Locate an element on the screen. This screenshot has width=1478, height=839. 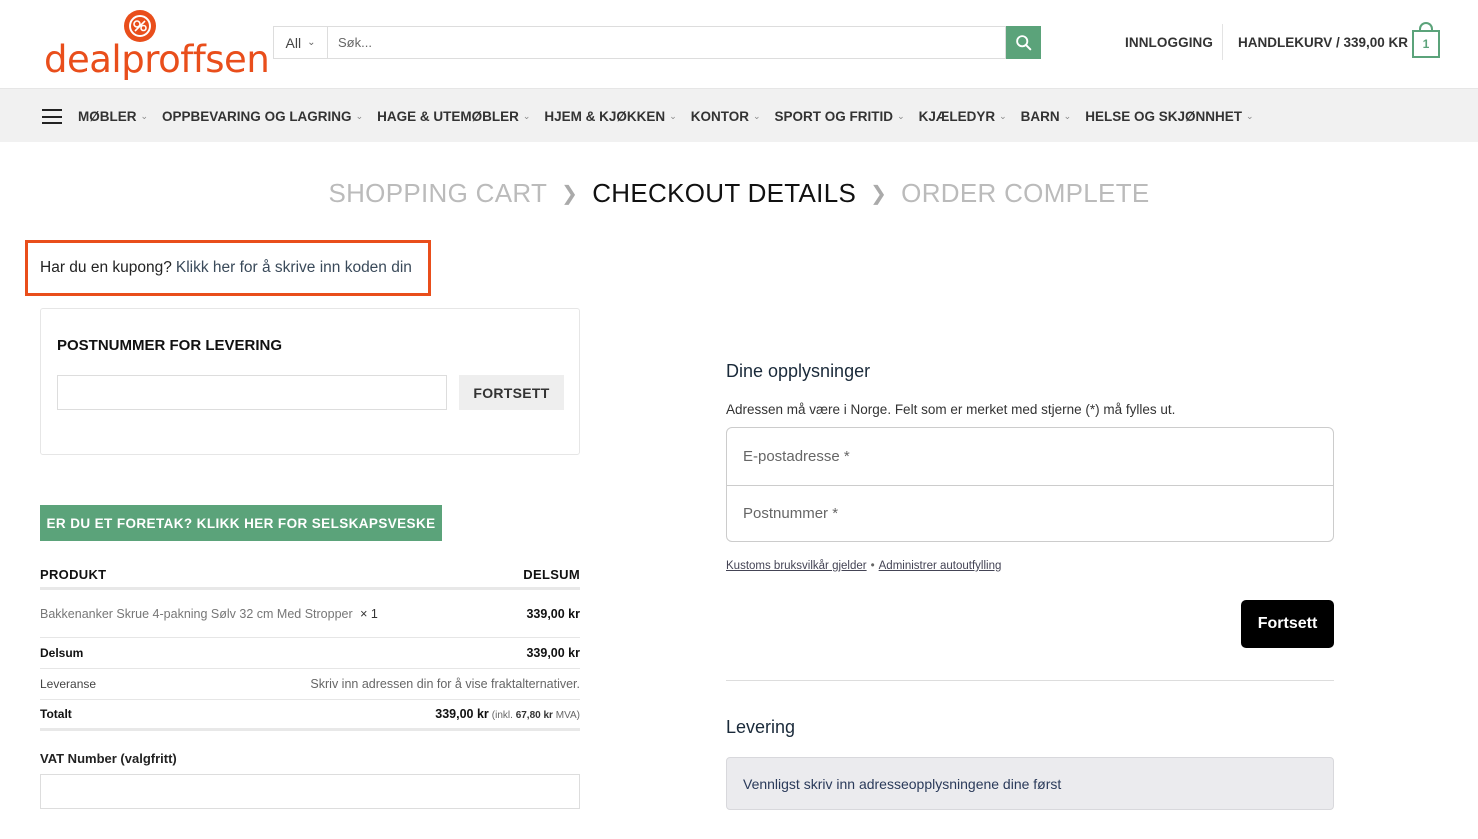
autofill-link: Administrer autoutfylling is located at coordinates (940, 566).